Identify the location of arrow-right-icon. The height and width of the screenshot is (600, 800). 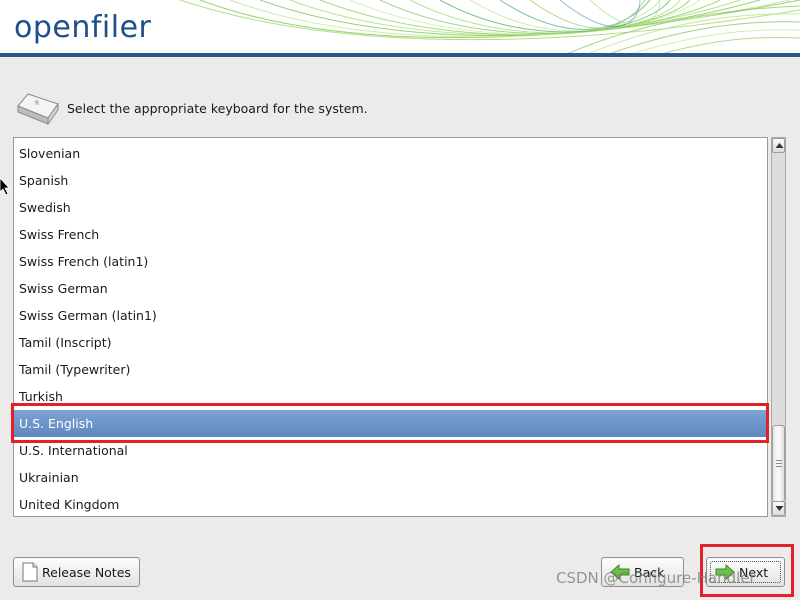
(725, 572).